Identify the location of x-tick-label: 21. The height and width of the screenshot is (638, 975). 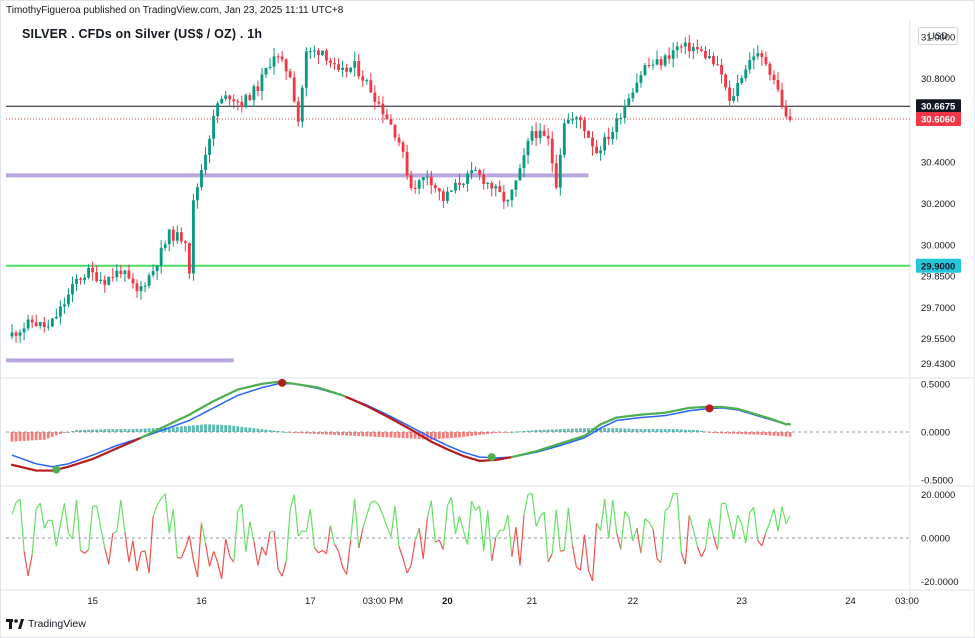
(532, 601).